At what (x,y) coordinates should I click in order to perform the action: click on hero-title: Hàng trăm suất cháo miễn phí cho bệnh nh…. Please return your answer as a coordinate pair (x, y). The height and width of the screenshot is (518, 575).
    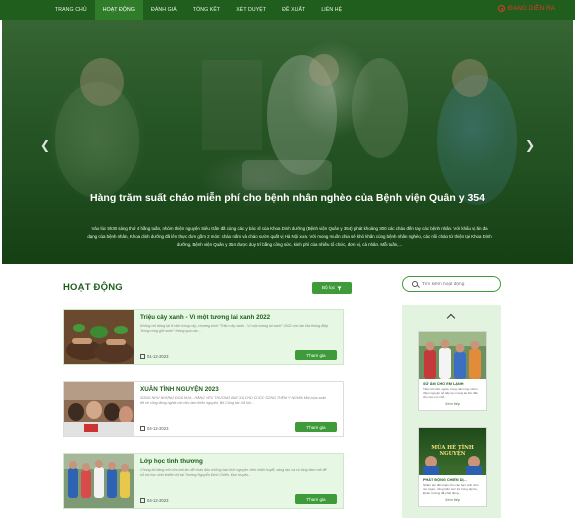
    Looking at the image, I should click on (287, 198).